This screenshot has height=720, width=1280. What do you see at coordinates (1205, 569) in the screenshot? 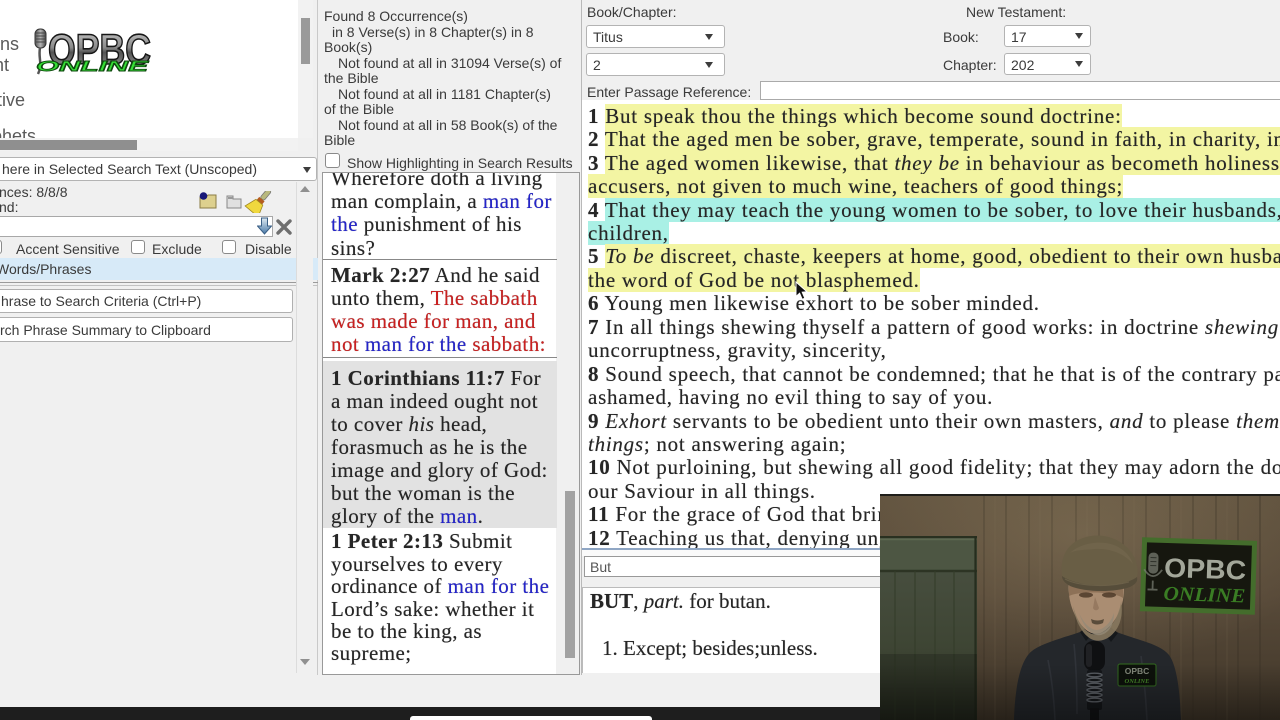
I see `svg-text: OPBC` at bounding box center [1205, 569].